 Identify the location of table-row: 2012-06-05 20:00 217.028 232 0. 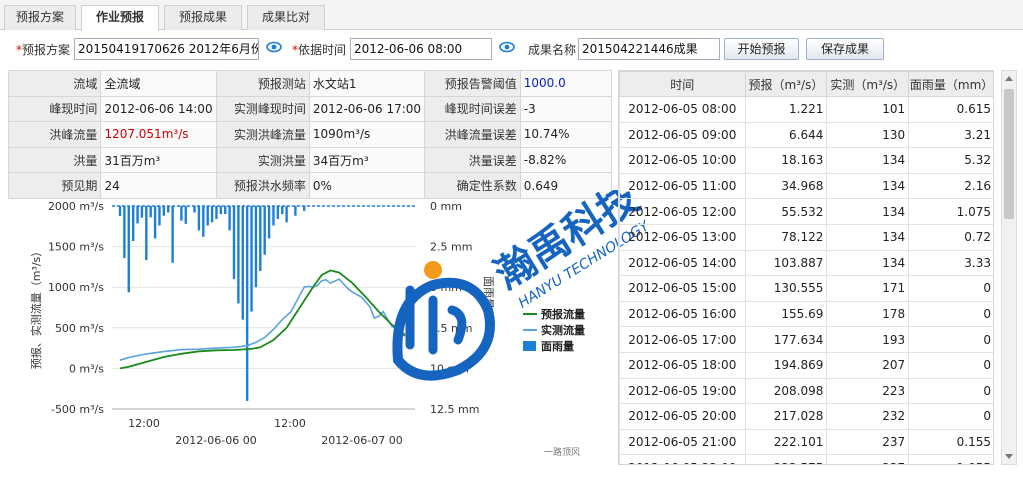
(806, 416).